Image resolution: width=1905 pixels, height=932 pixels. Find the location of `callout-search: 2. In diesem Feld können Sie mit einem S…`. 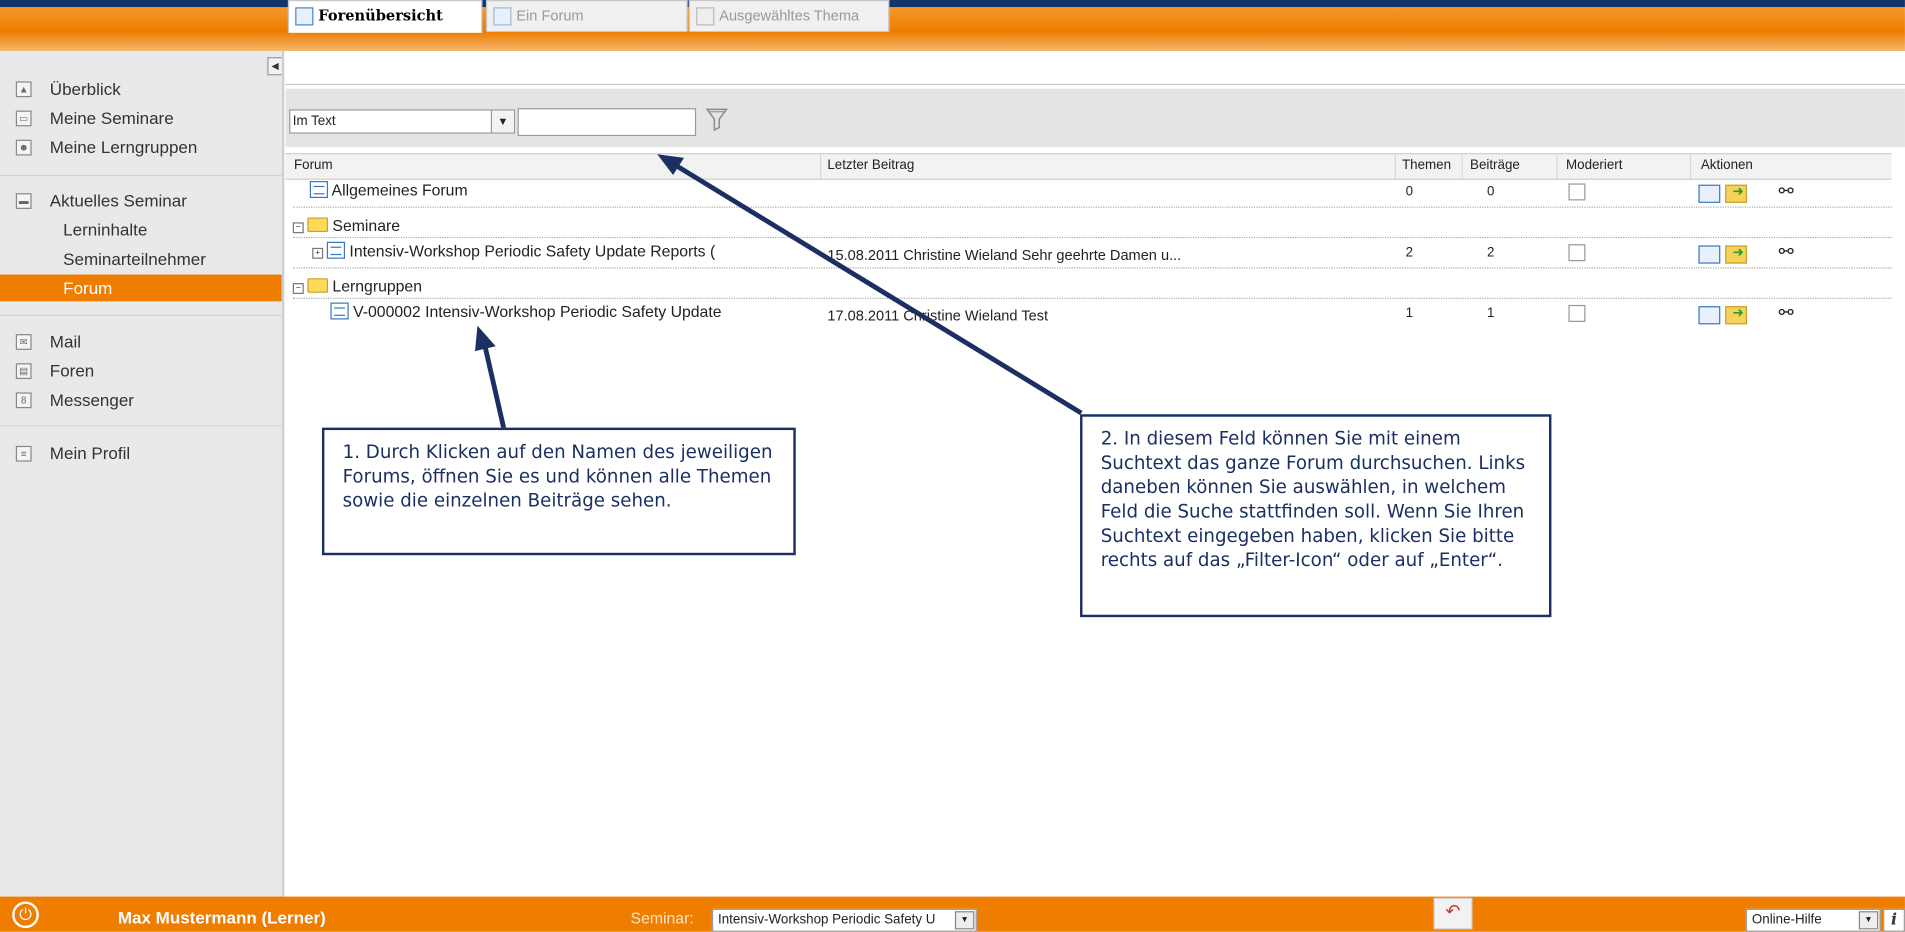

callout-search: 2. In diesem Feld können Sie mit einem S… is located at coordinates (1316, 516).